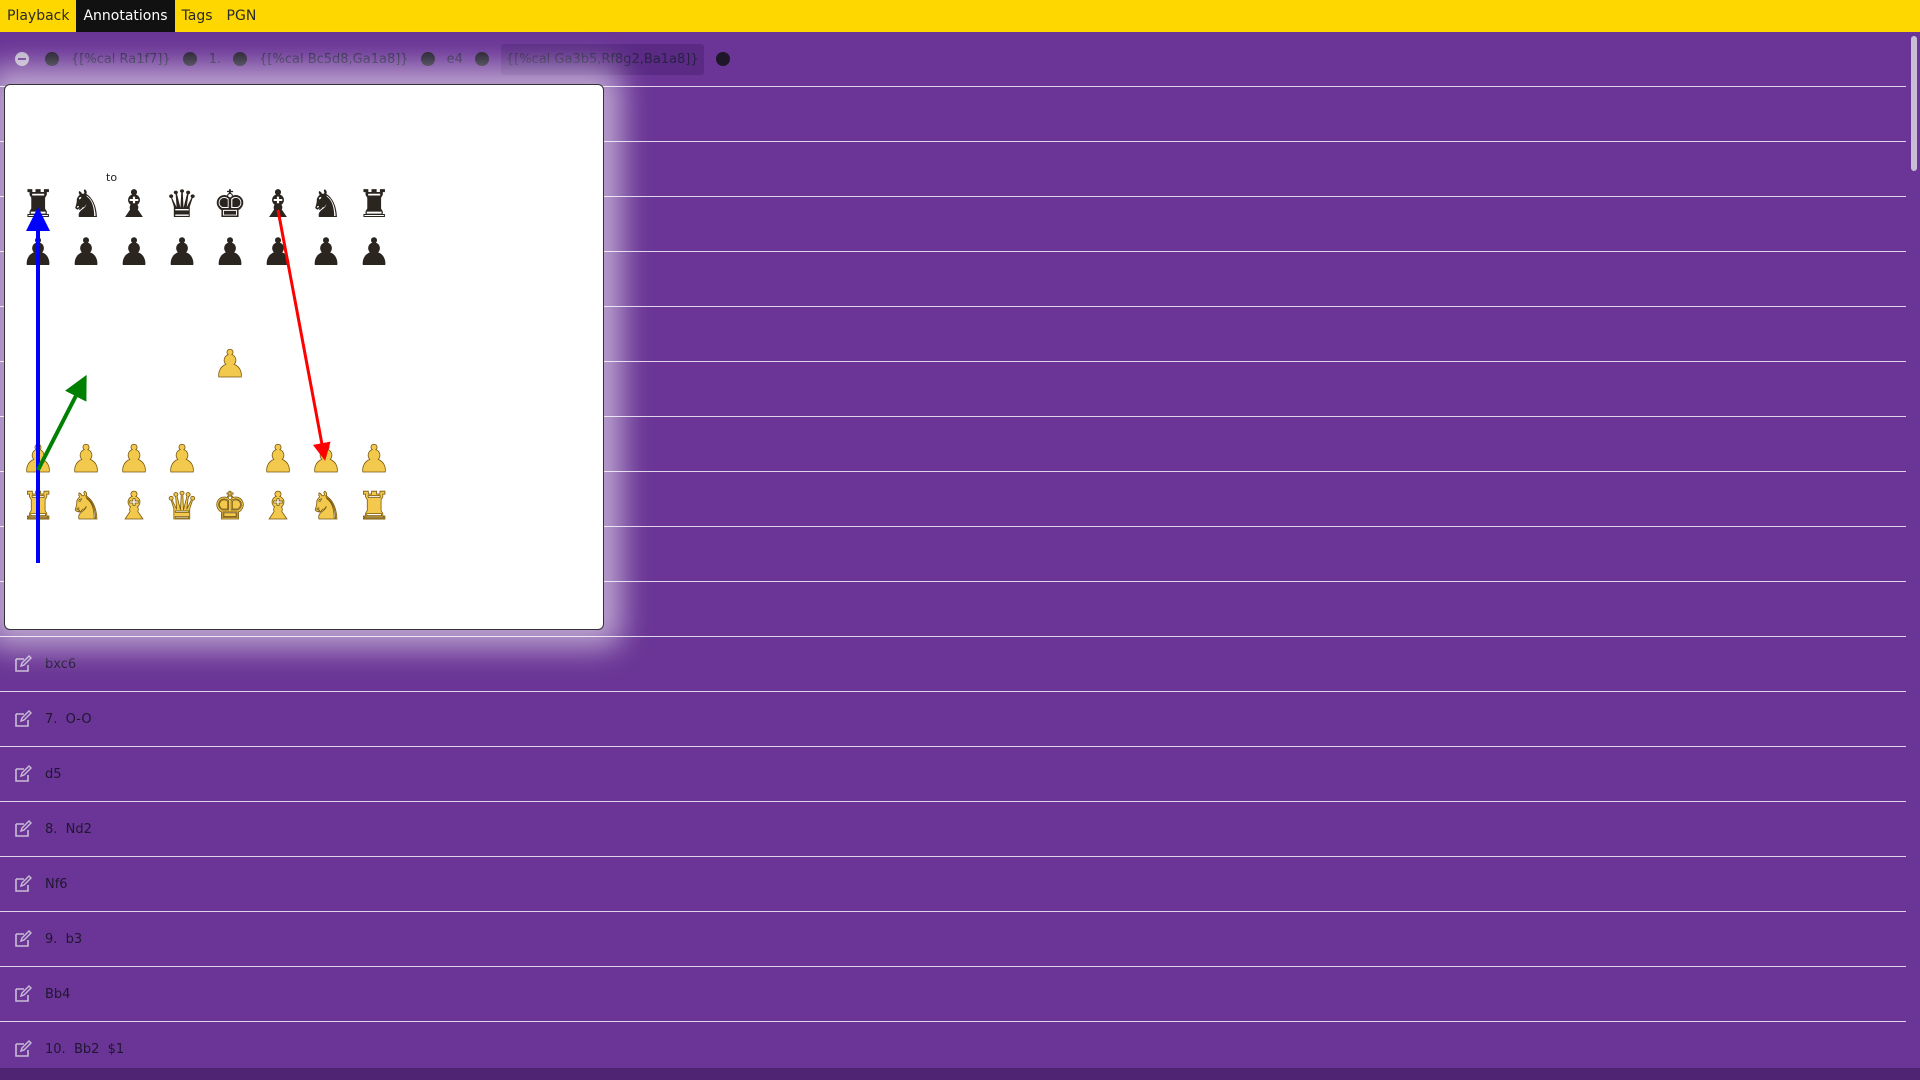 The height and width of the screenshot is (1080, 1920). What do you see at coordinates (1914, 103) in the screenshot?
I see `scrollbar-thumb` at bounding box center [1914, 103].